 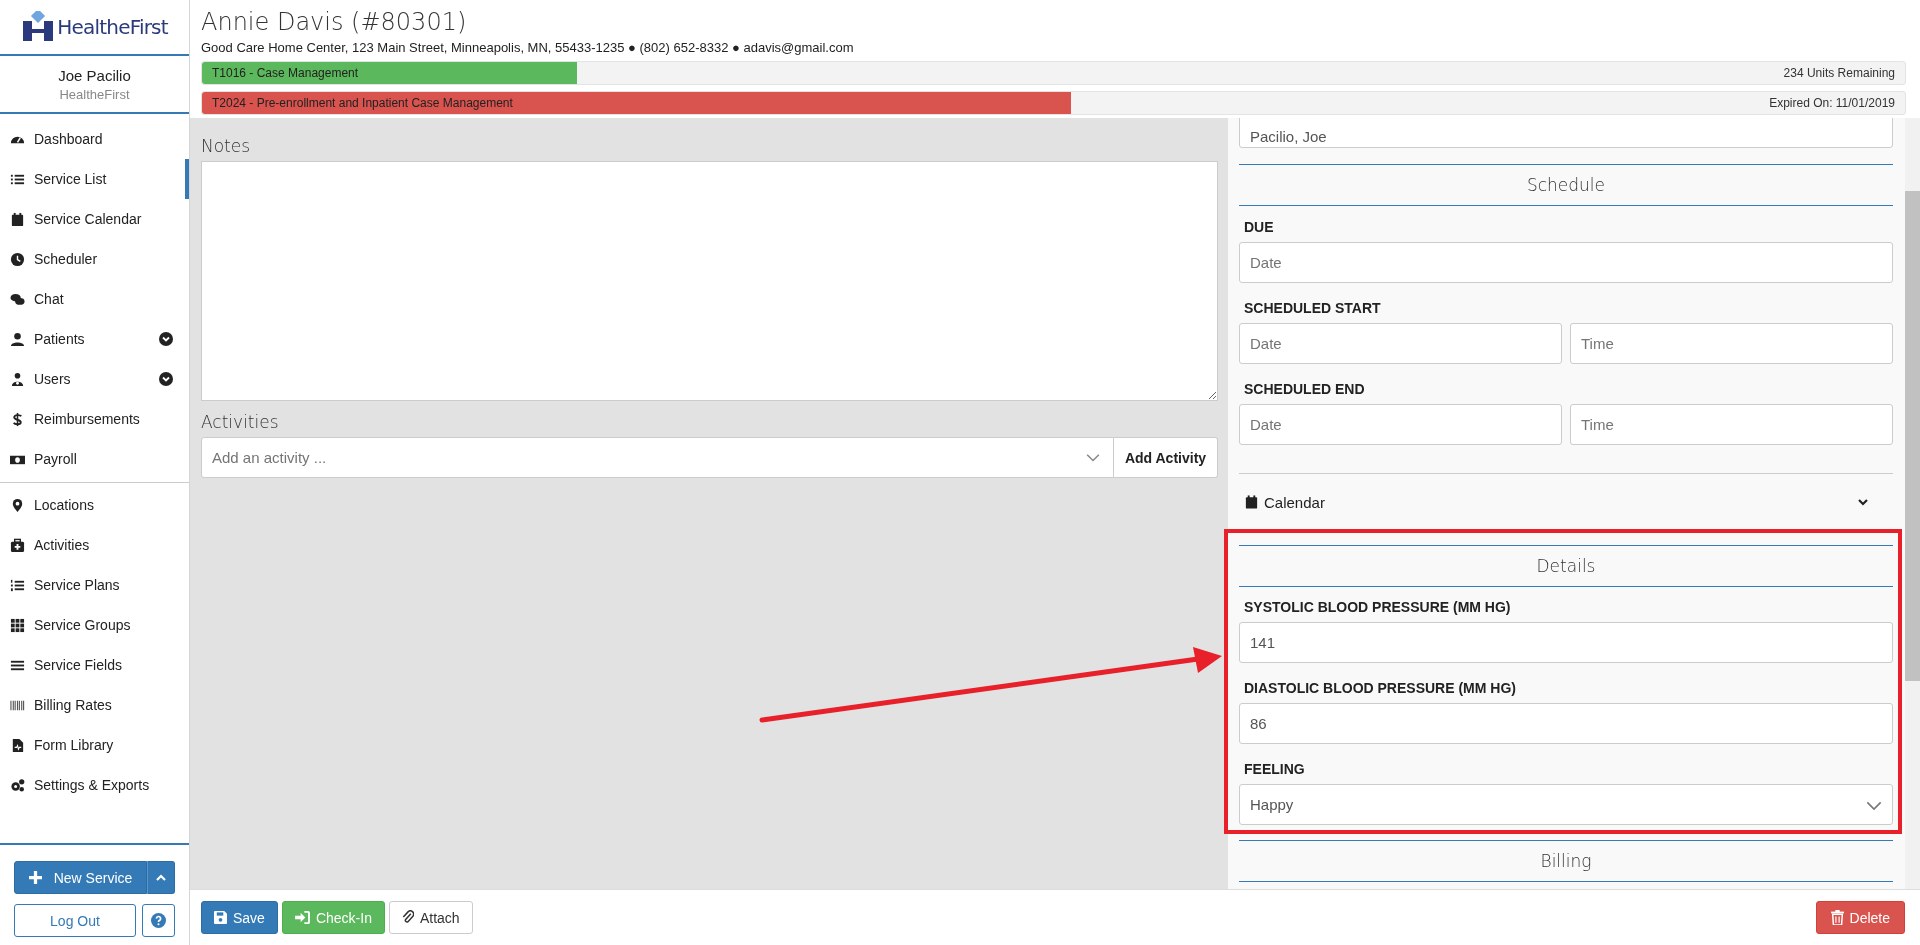 What do you see at coordinates (94, 625) in the screenshot?
I see `sidebar-item: Service Groups` at bounding box center [94, 625].